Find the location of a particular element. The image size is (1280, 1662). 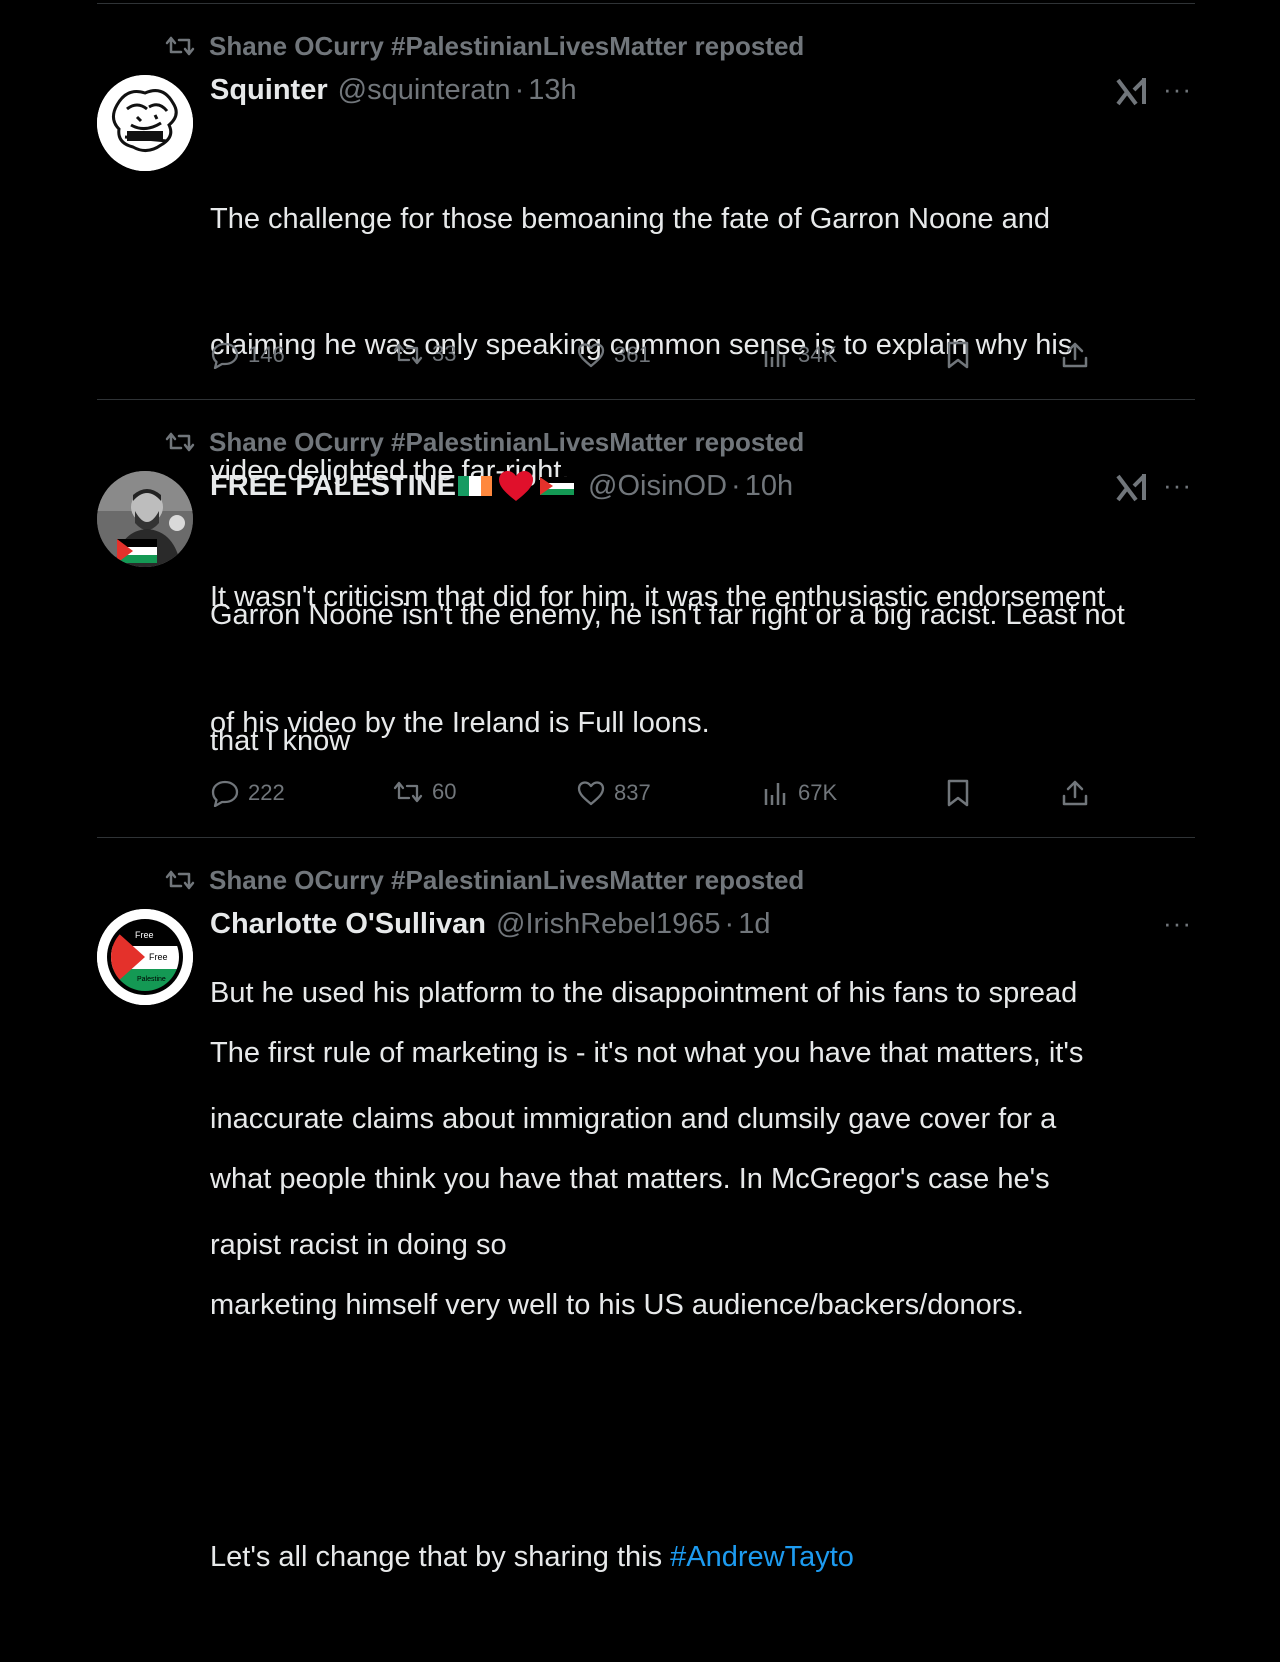

views-button: 67K is located at coordinates (799, 793).